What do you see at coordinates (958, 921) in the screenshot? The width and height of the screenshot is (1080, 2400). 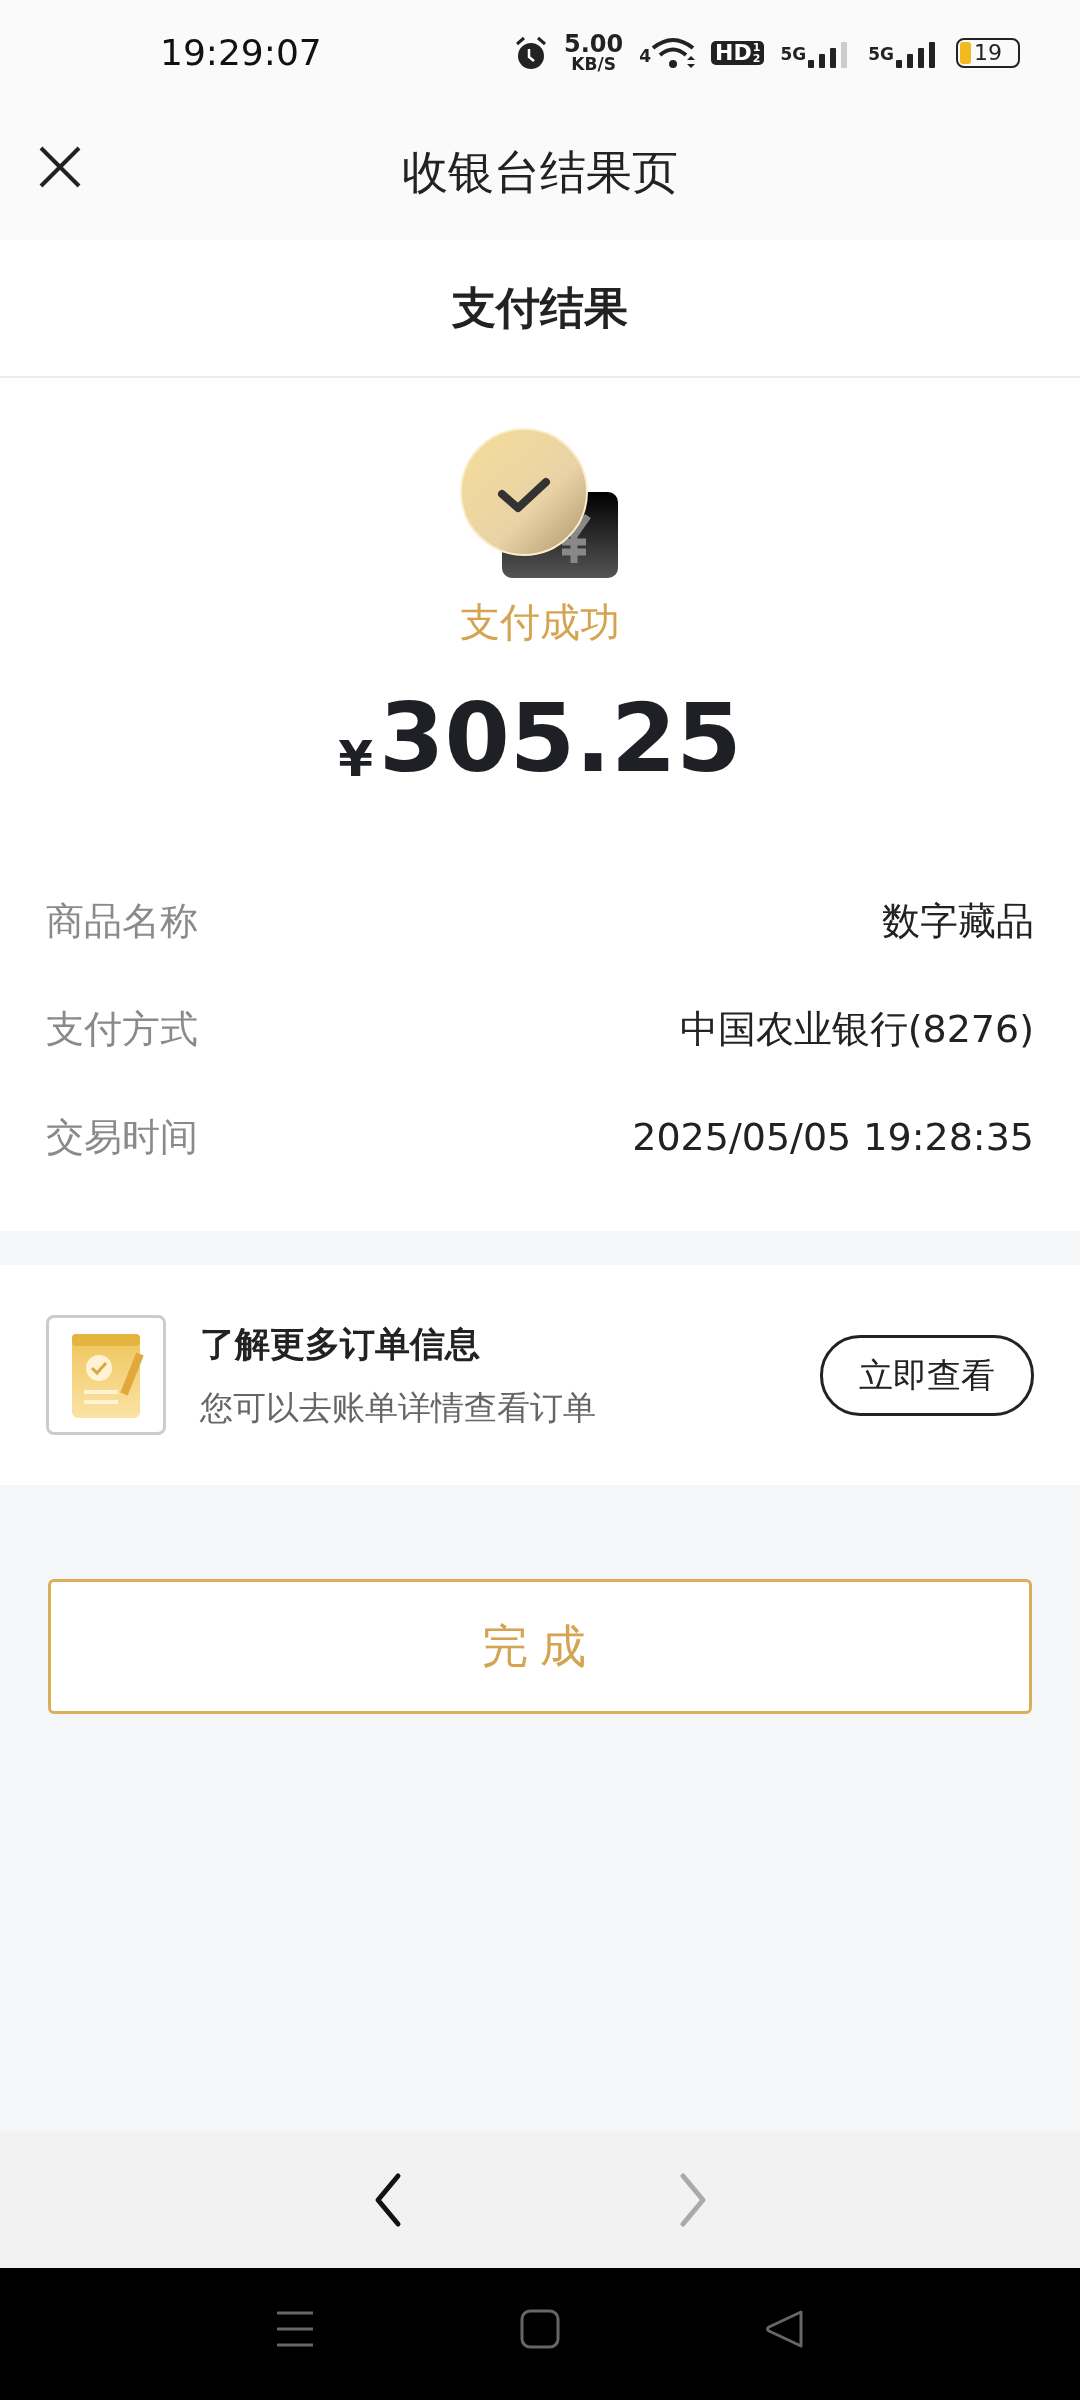 I see `detail-value: 数字藏品` at bounding box center [958, 921].